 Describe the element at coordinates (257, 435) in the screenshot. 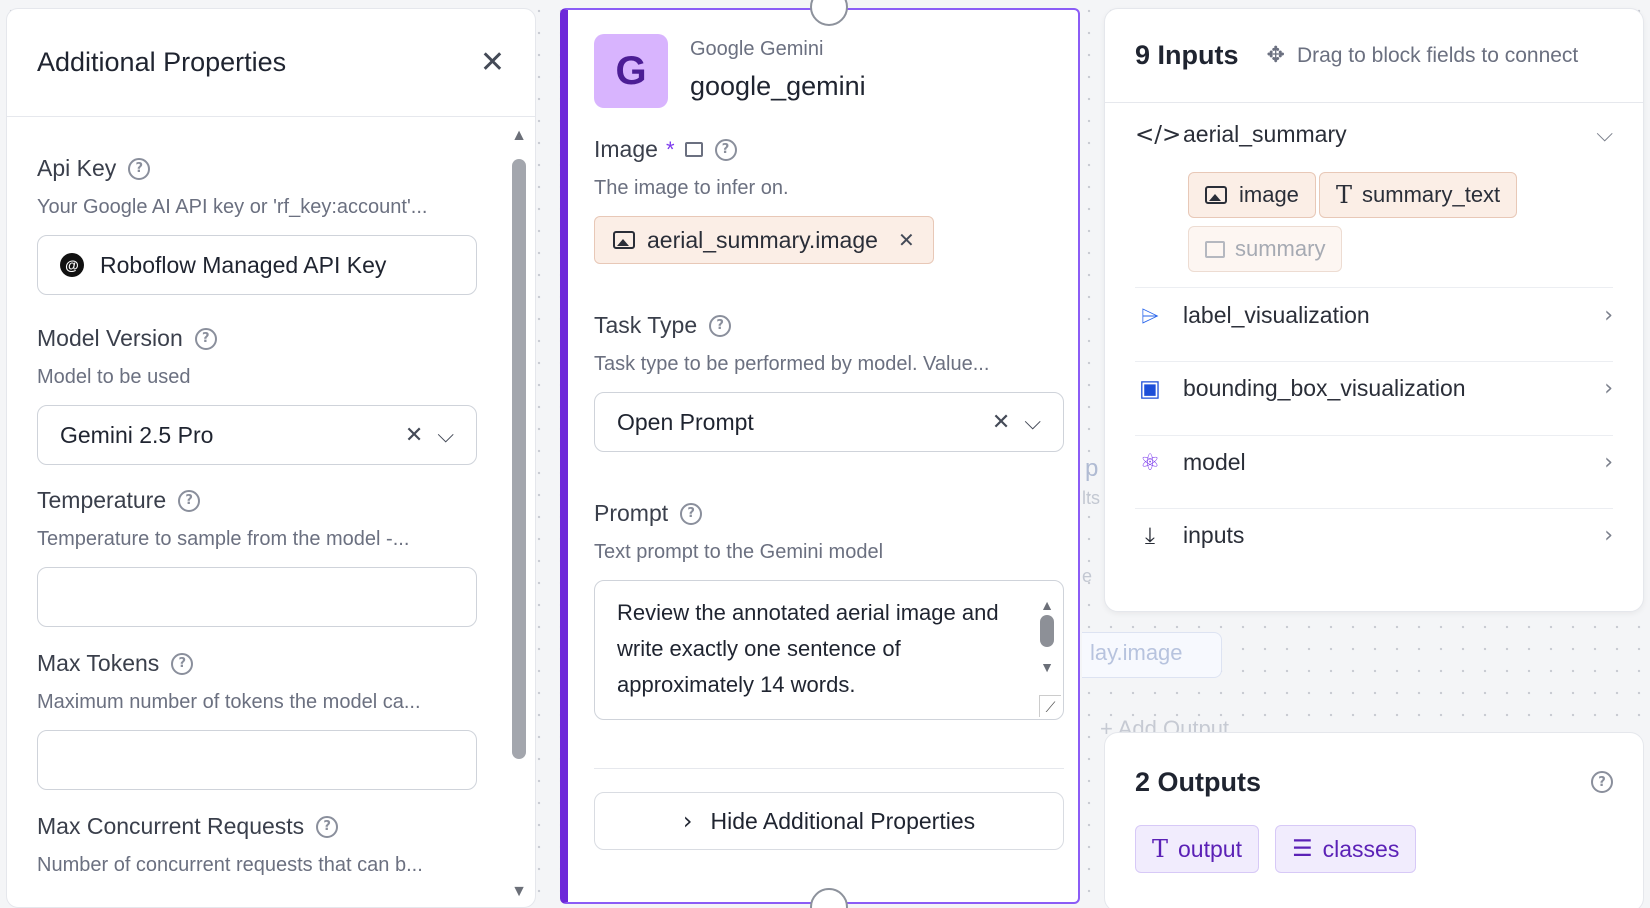

I see `model-version-select: Gemini 2.5 Pro ✕ ⌵` at that location.